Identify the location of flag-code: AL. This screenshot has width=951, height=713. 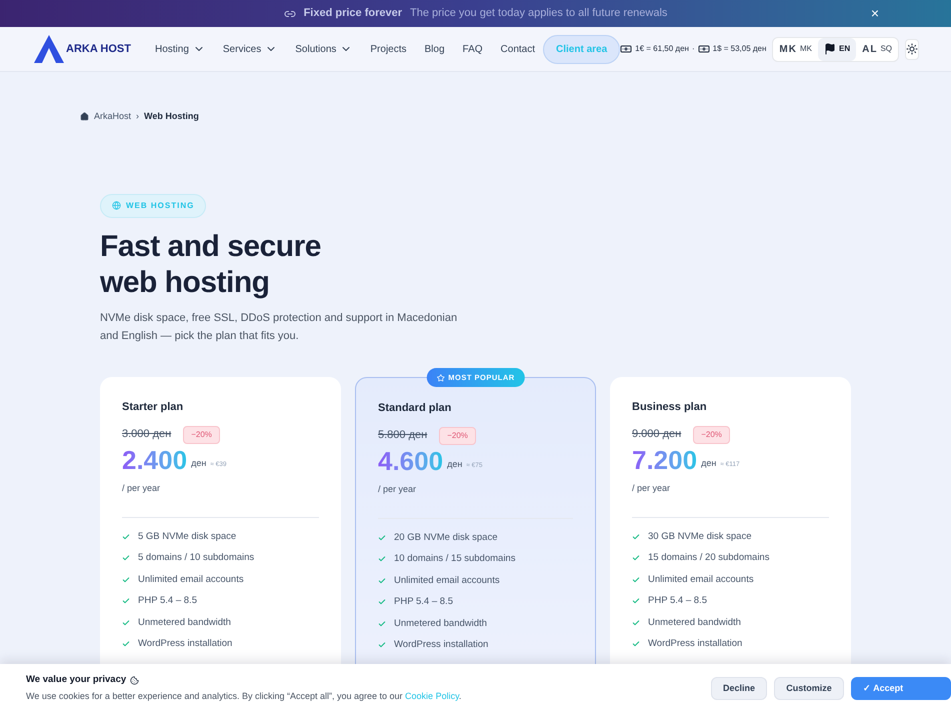
(870, 49).